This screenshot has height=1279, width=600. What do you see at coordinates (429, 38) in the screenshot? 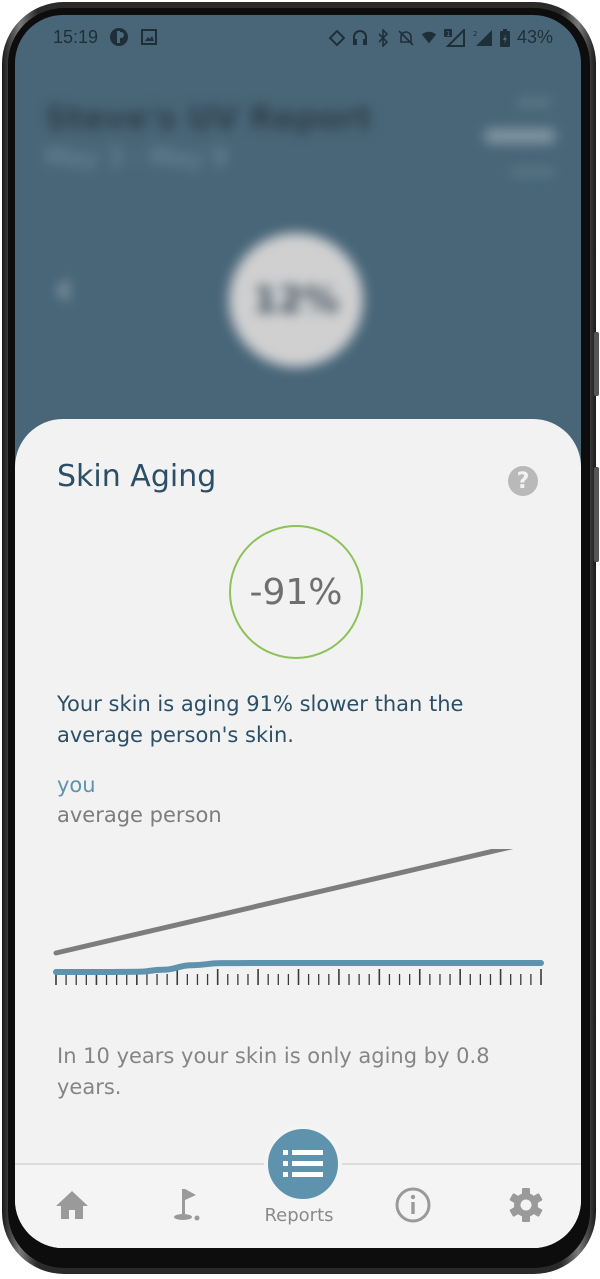
I see `wifi-icon` at bounding box center [429, 38].